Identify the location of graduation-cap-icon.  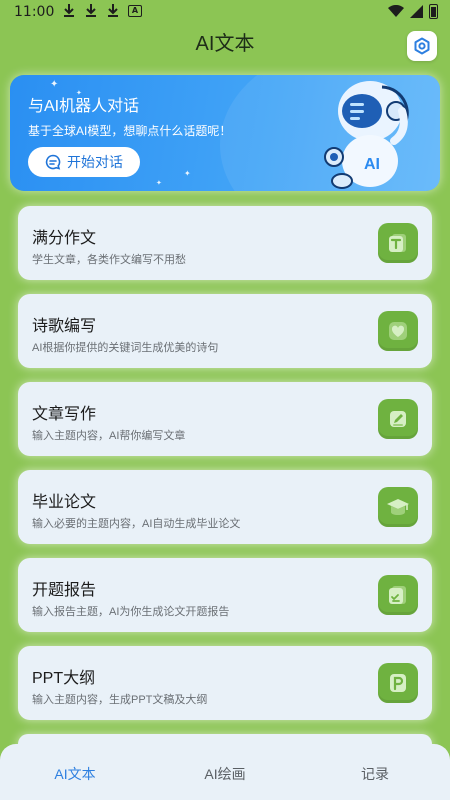
(398, 507).